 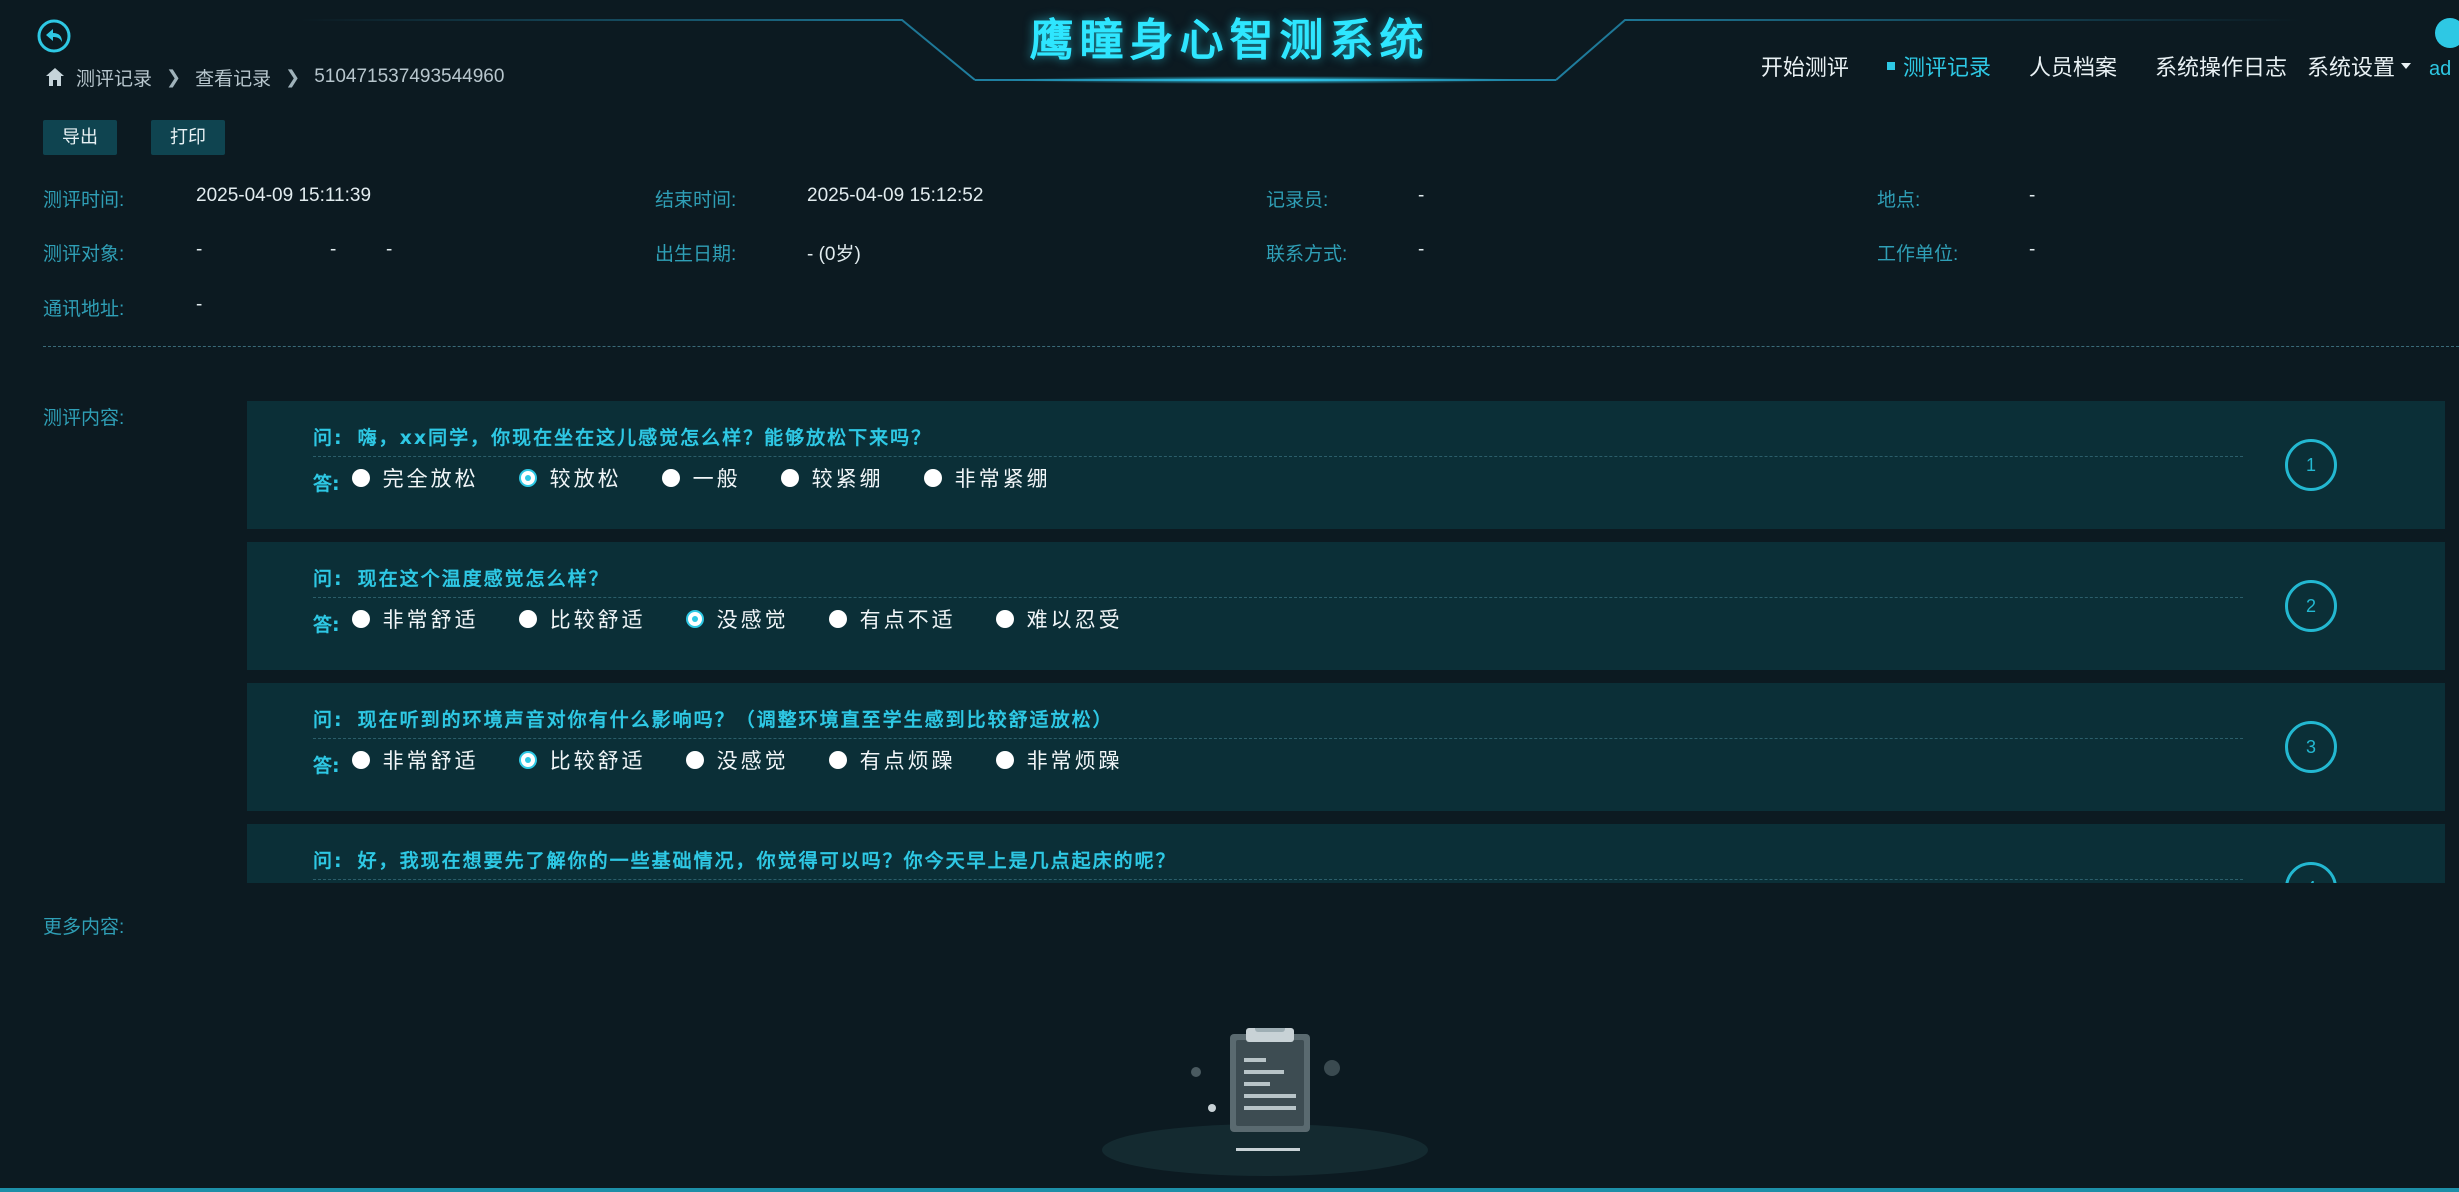 What do you see at coordinates (2406, 66) in the screenshot?
I see `caret-down-icon` at bounding box center [2406, 66].